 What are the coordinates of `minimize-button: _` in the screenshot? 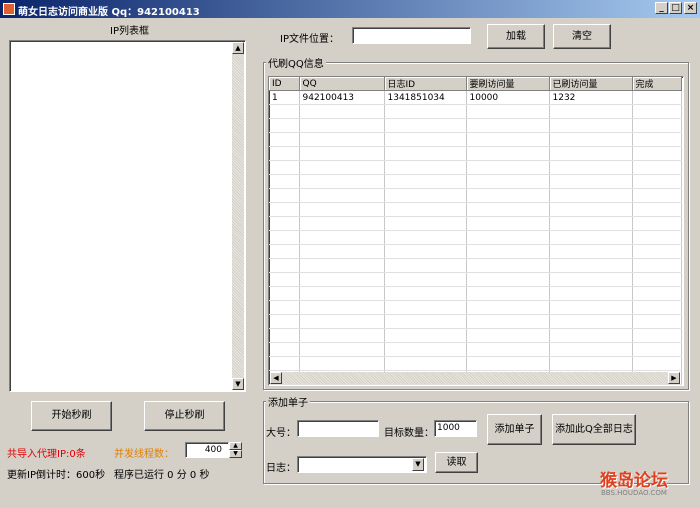 It's located at (661, 8).